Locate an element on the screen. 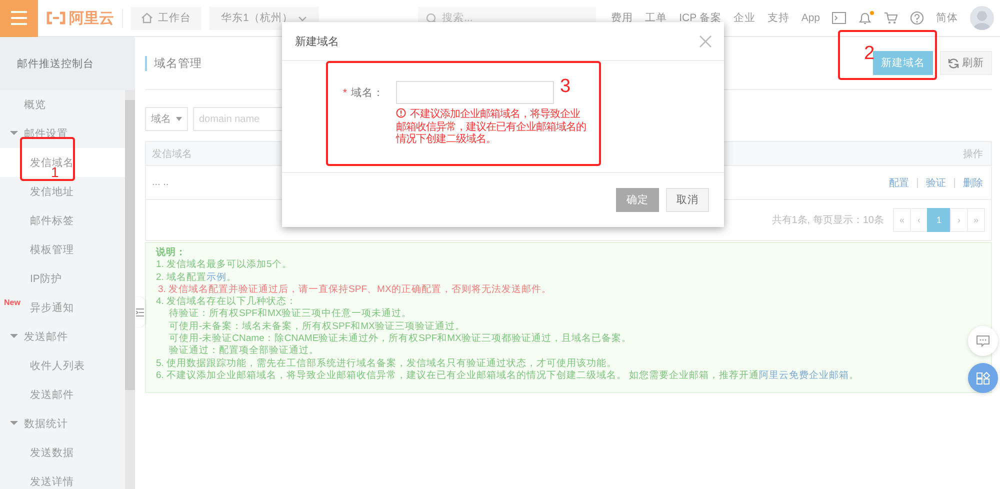 This screenshot has width=1000, height=489. action-link: 删除 is located at coordinates (973, 183).